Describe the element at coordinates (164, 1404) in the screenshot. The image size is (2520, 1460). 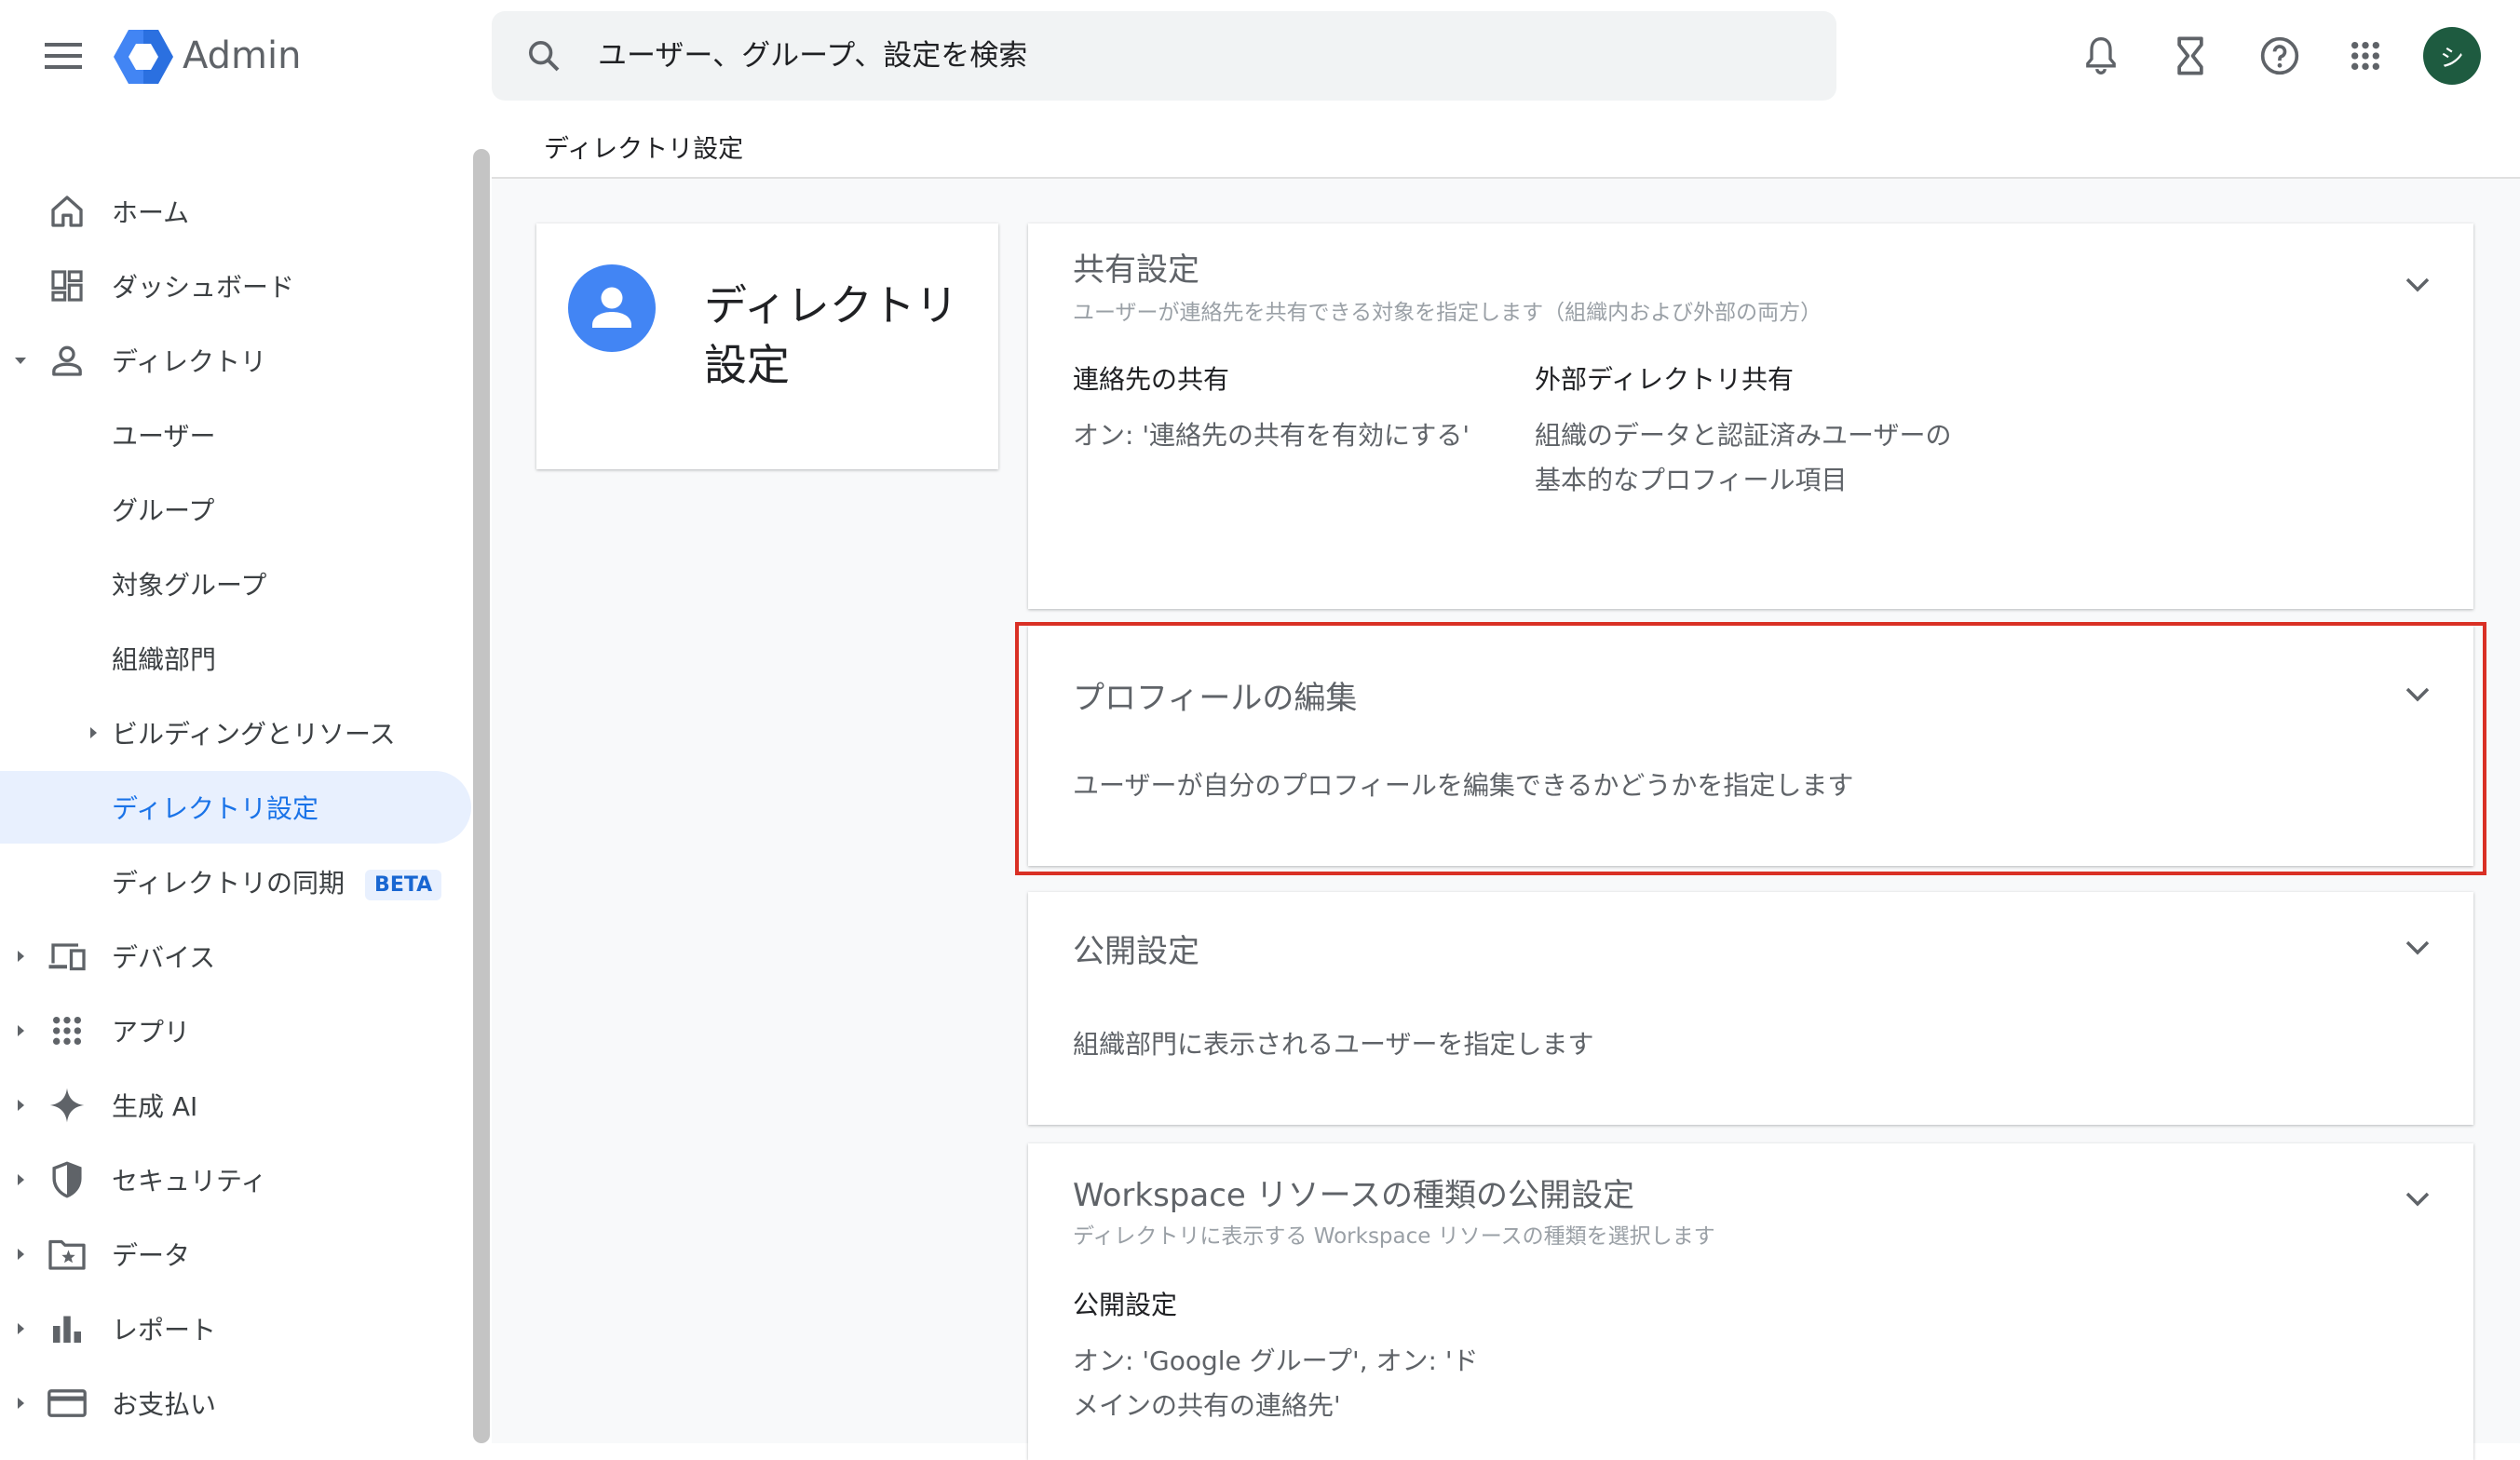
I see `sidebar-item-label: お支払い` at that location.